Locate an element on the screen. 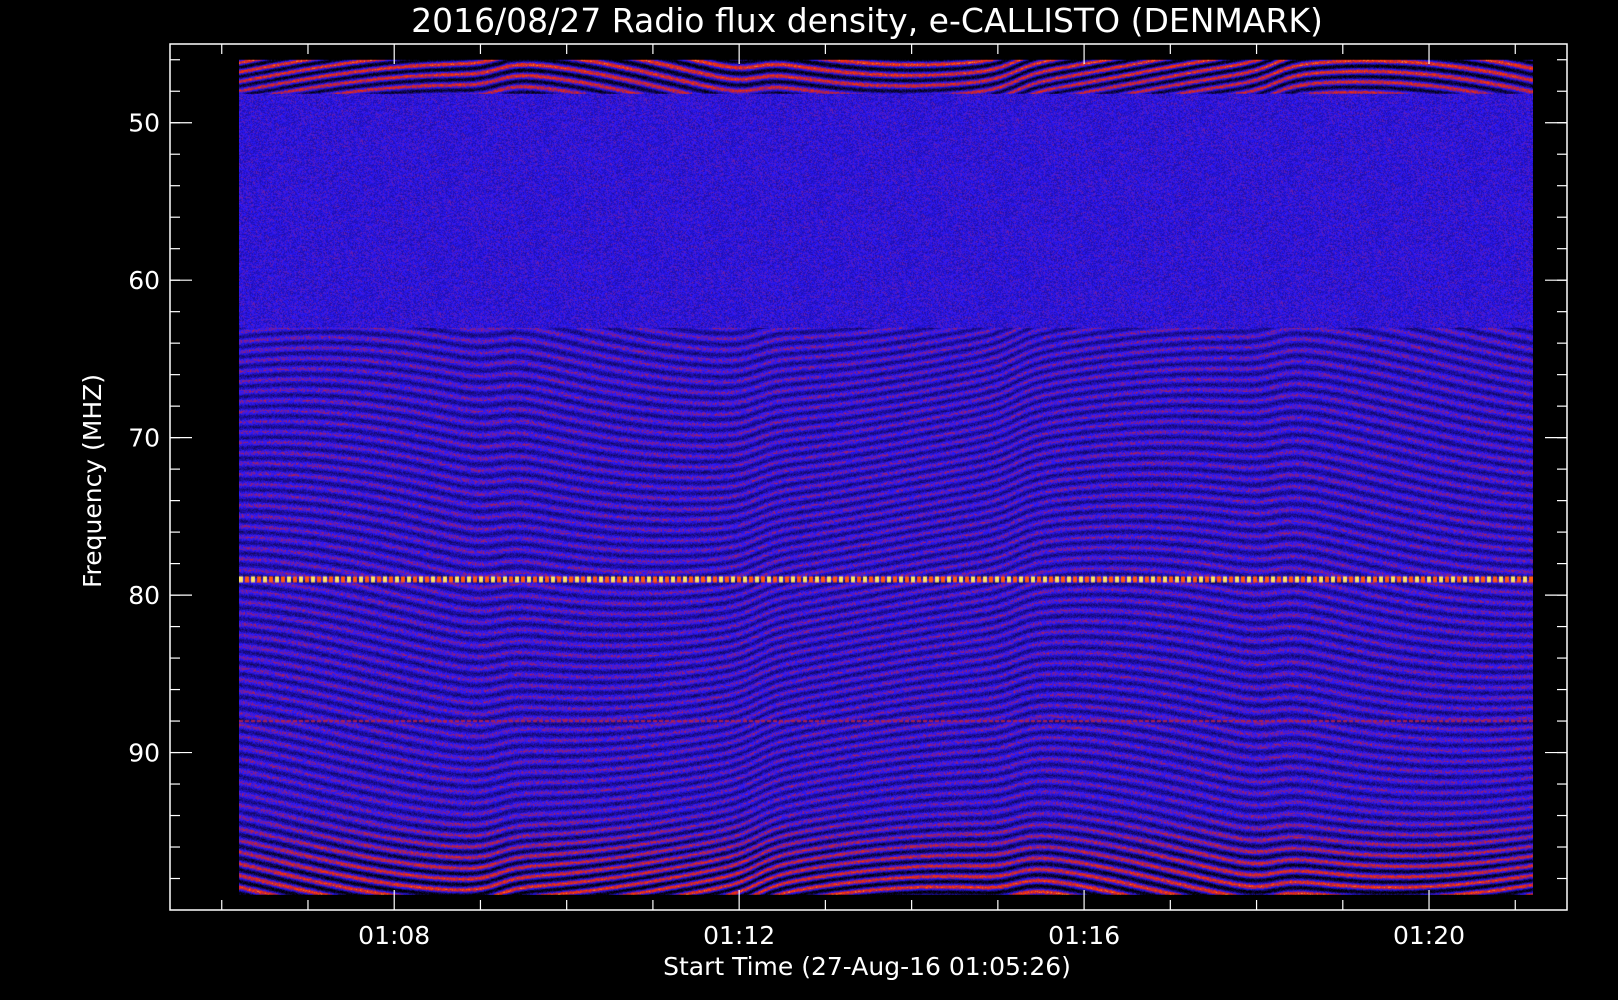 This screenshot has width=1618, height=1000. y-tick-label: 90 is located at coordinates (144, 753).